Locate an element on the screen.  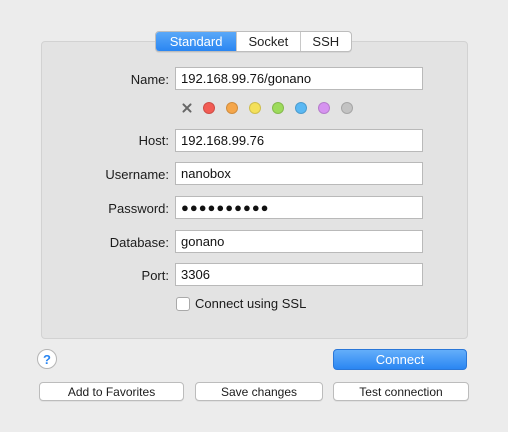
host-field is located at coordinates (299, 140).